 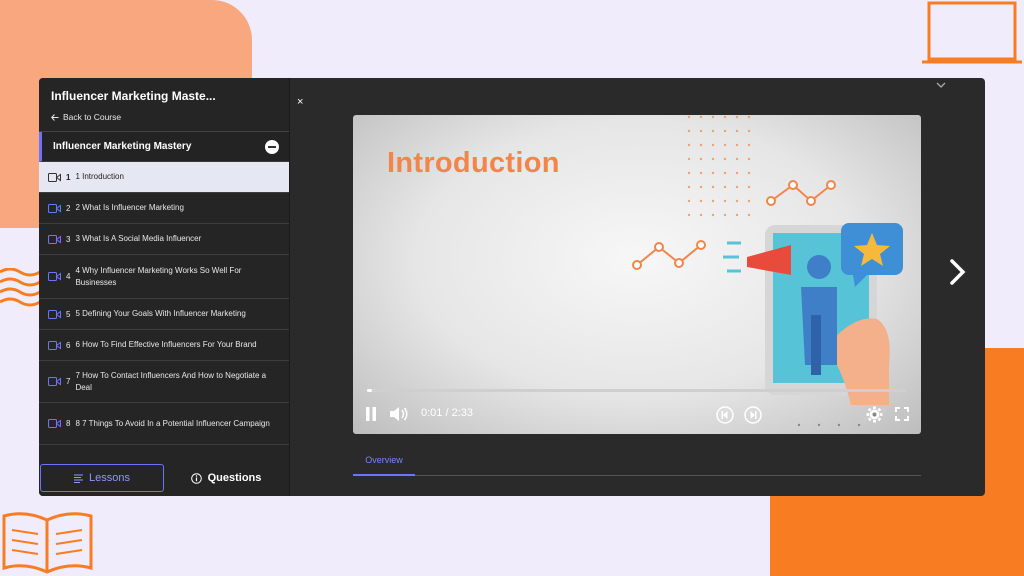 What do you see at coordinates (753, 415) in the screenshot?
I see `skip-forward-icon` at bounding box center [753, 415].